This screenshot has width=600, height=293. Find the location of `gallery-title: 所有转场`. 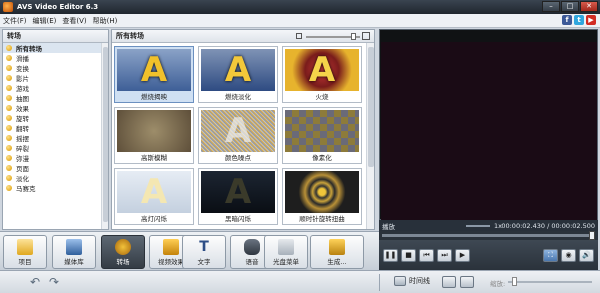

gallery-title: 所有转场 is located at coordinates (130, 36).